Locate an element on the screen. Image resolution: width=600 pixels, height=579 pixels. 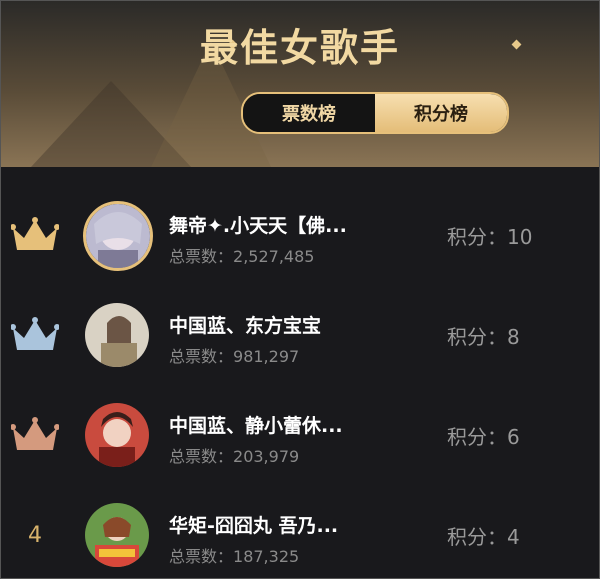
tab-votes: 票数榜 is located at coordinates (309, 113).